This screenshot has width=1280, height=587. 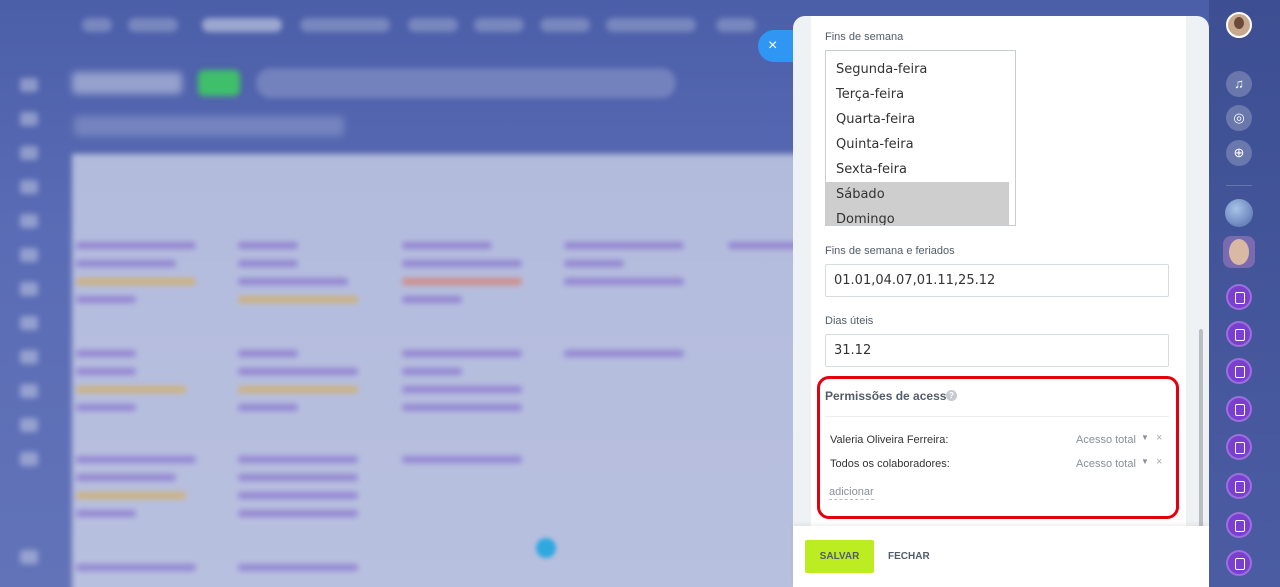 What do you see at coordinates (1239, 252) in the screenshot?
I see `contact-avatar` at bounding box center [1239, 252].